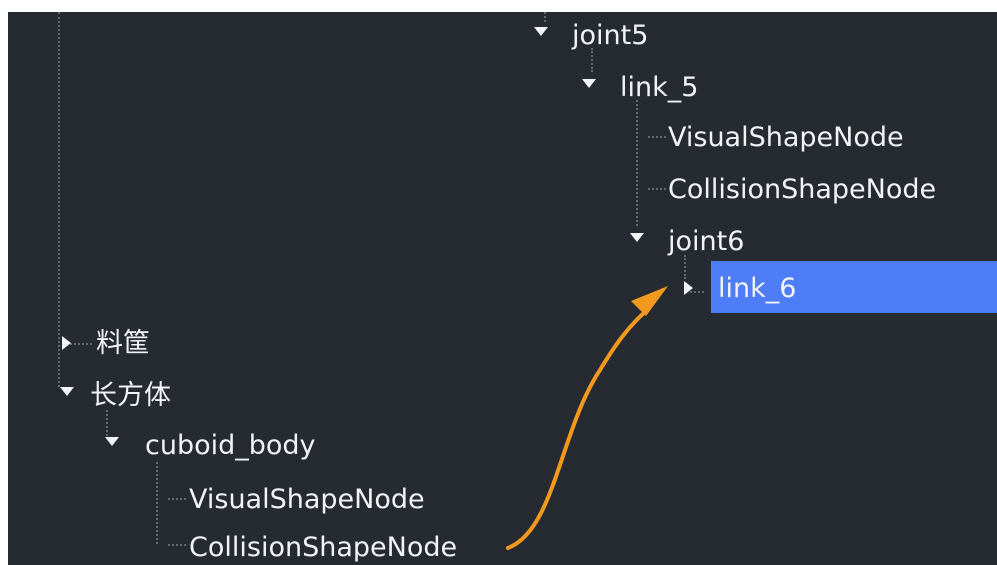 The image size is (997, 565). Describe the element at coordinates (587, 418) in the screenshot. I see `annotation-arrow` at that location.